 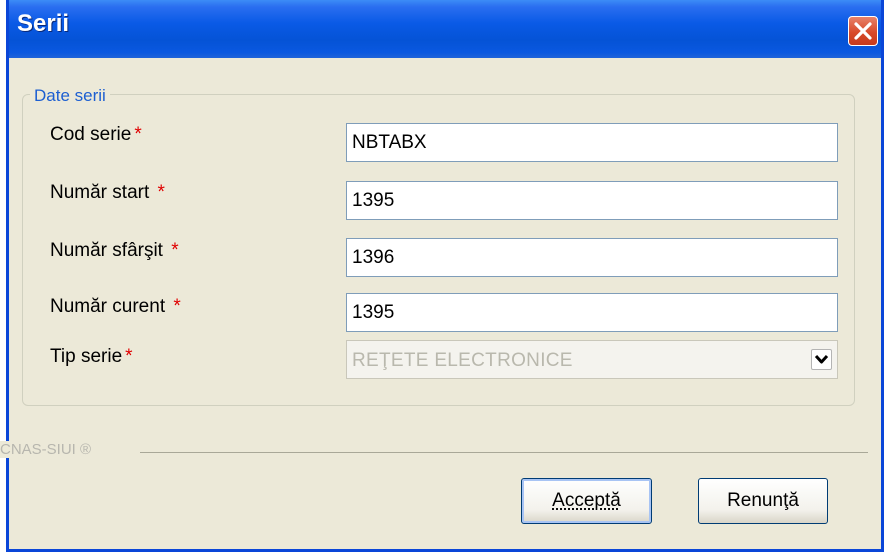 What do you see at coordinates (107, 192) in the screenshot?
I see `numar-start-label: Număr start *` at bounding box center [107, 192].